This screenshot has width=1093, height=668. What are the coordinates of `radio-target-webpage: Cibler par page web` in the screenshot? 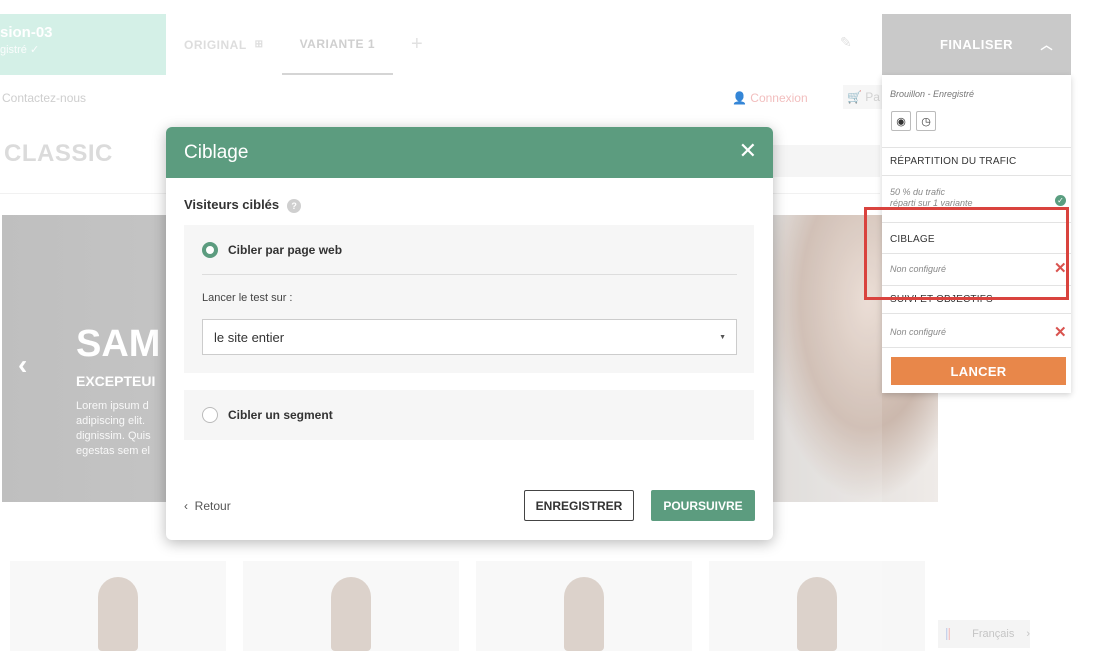 It's located at (272, 250).